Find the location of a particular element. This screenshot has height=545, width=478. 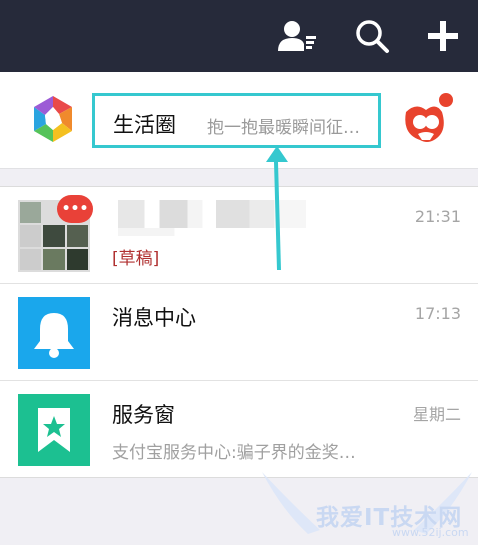

blurred-group-name is located at coordinates (212, 214).